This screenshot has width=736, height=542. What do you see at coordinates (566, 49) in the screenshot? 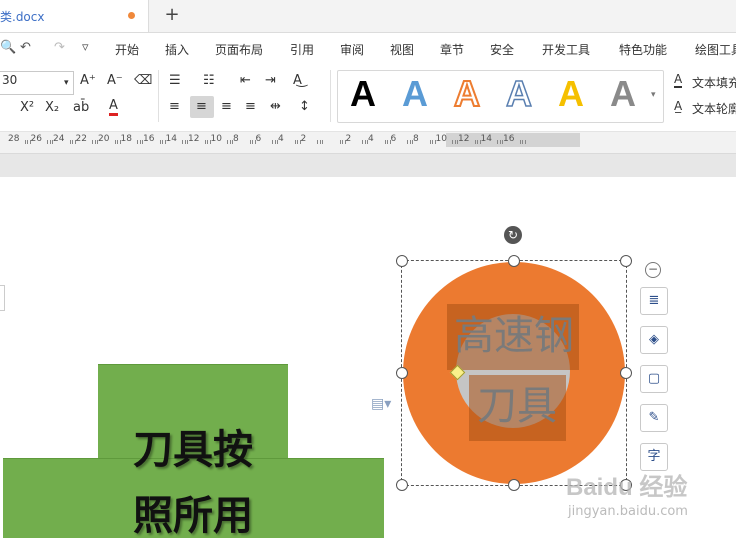
I see `menu-developer: 开发工具` at bounding box center [566, 49].